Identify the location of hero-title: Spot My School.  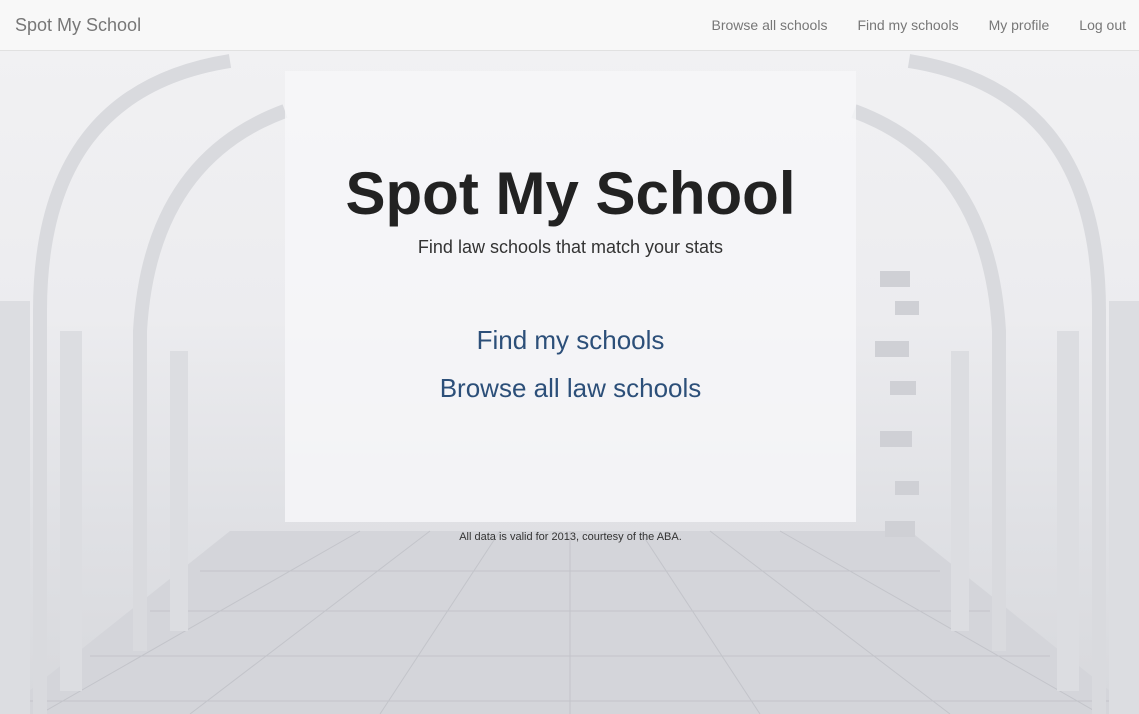
(570, 193).